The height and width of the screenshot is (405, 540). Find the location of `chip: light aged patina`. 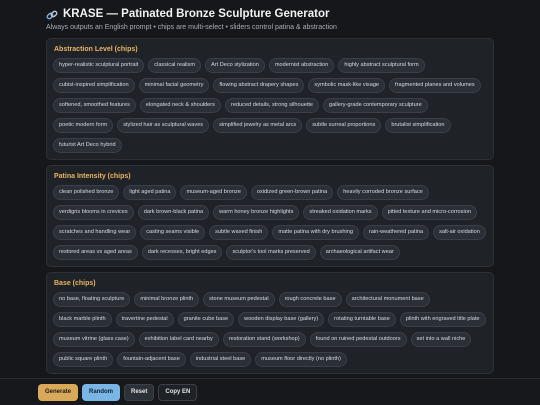

chip: light aged patina is located at coordinates (150, 192).